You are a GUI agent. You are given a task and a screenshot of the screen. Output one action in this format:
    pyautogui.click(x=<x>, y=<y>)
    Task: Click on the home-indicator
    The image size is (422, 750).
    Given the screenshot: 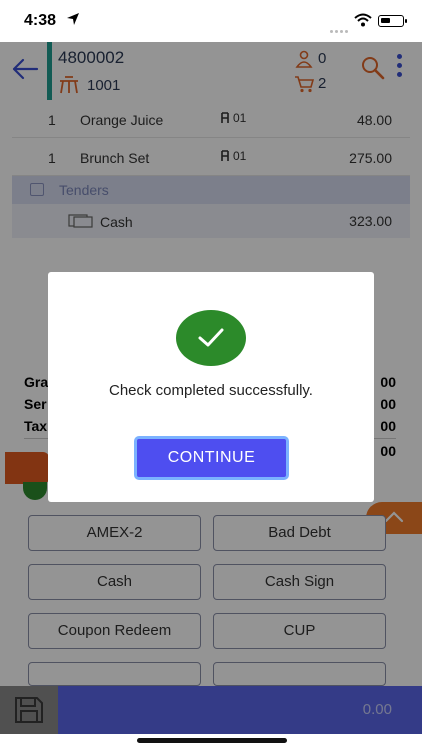 What is the action you would take?
    pyautogui.click(x=211, y=742)
    